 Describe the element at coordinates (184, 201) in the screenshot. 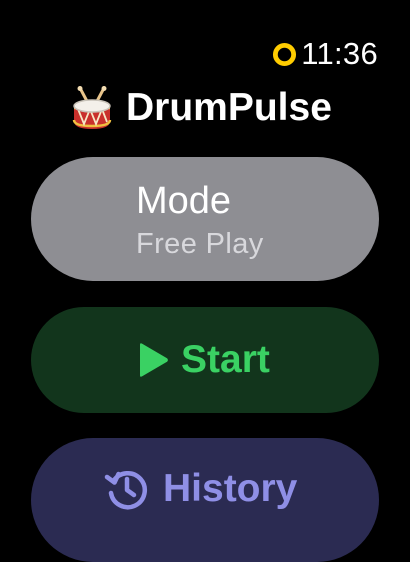

I see `mode-label: Mode` at that location.